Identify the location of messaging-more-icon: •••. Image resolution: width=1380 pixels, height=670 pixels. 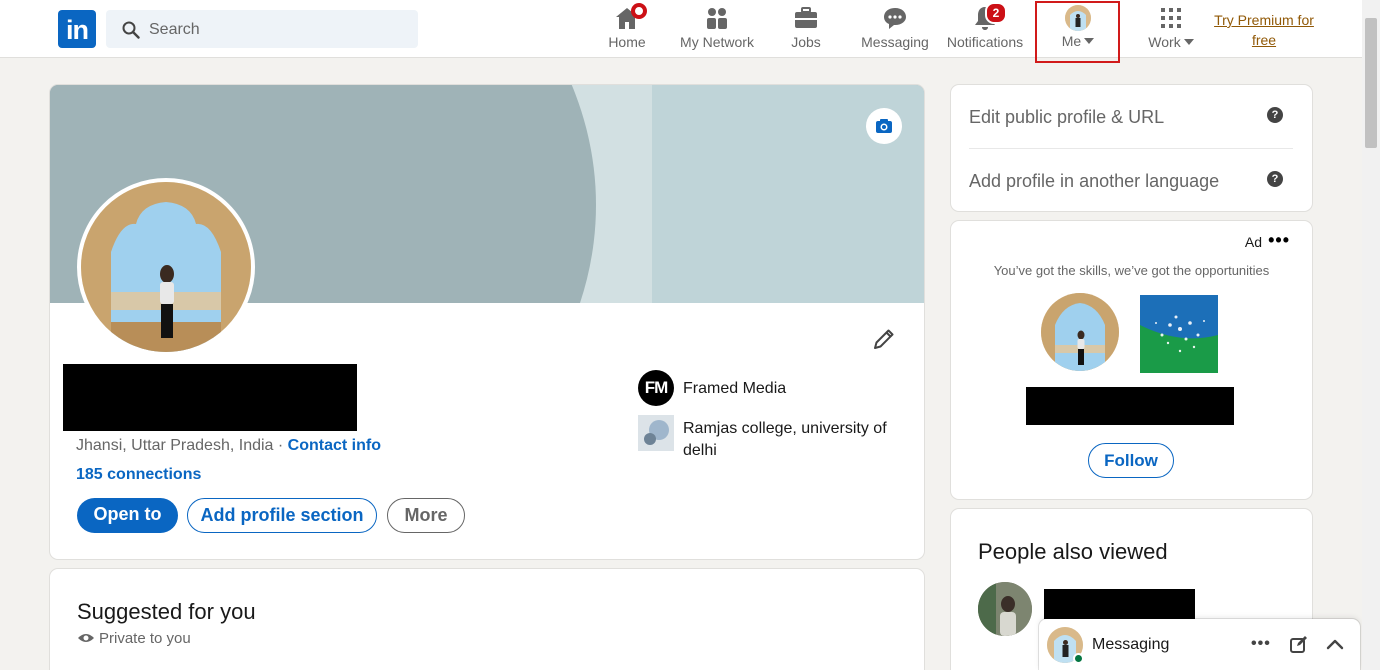
(1262, 644).